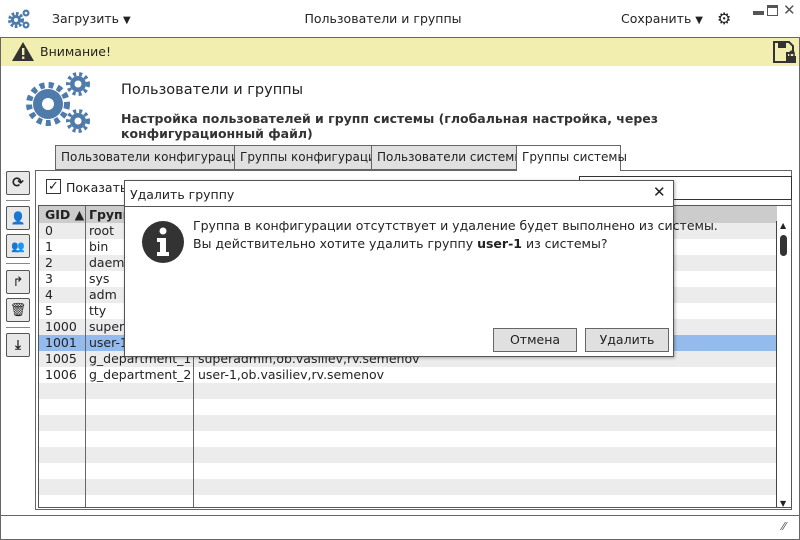 Image resolution: width=800 pixels, height=540 pixels. I want to click on user-button: 👤, so click(18, 218).